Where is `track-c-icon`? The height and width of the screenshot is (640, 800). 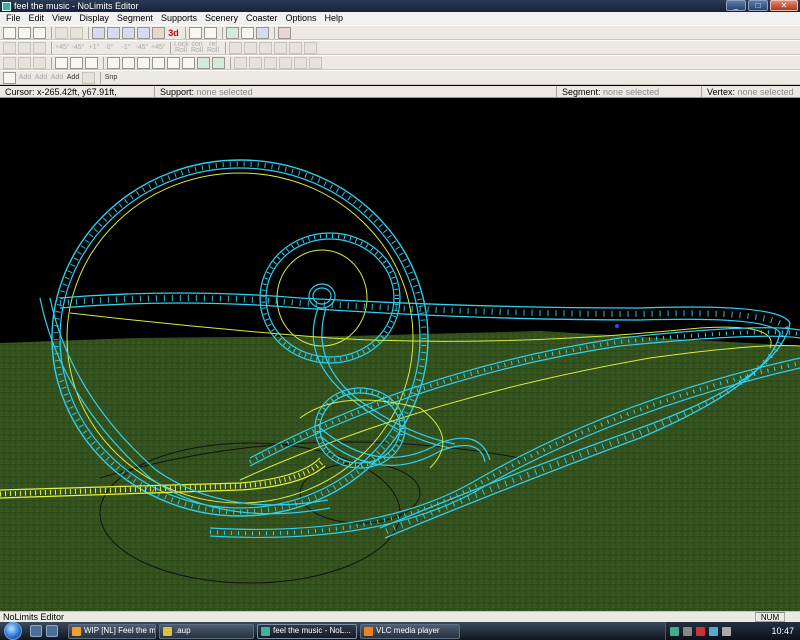 track-c-icon is located at coordinates (39, 62).